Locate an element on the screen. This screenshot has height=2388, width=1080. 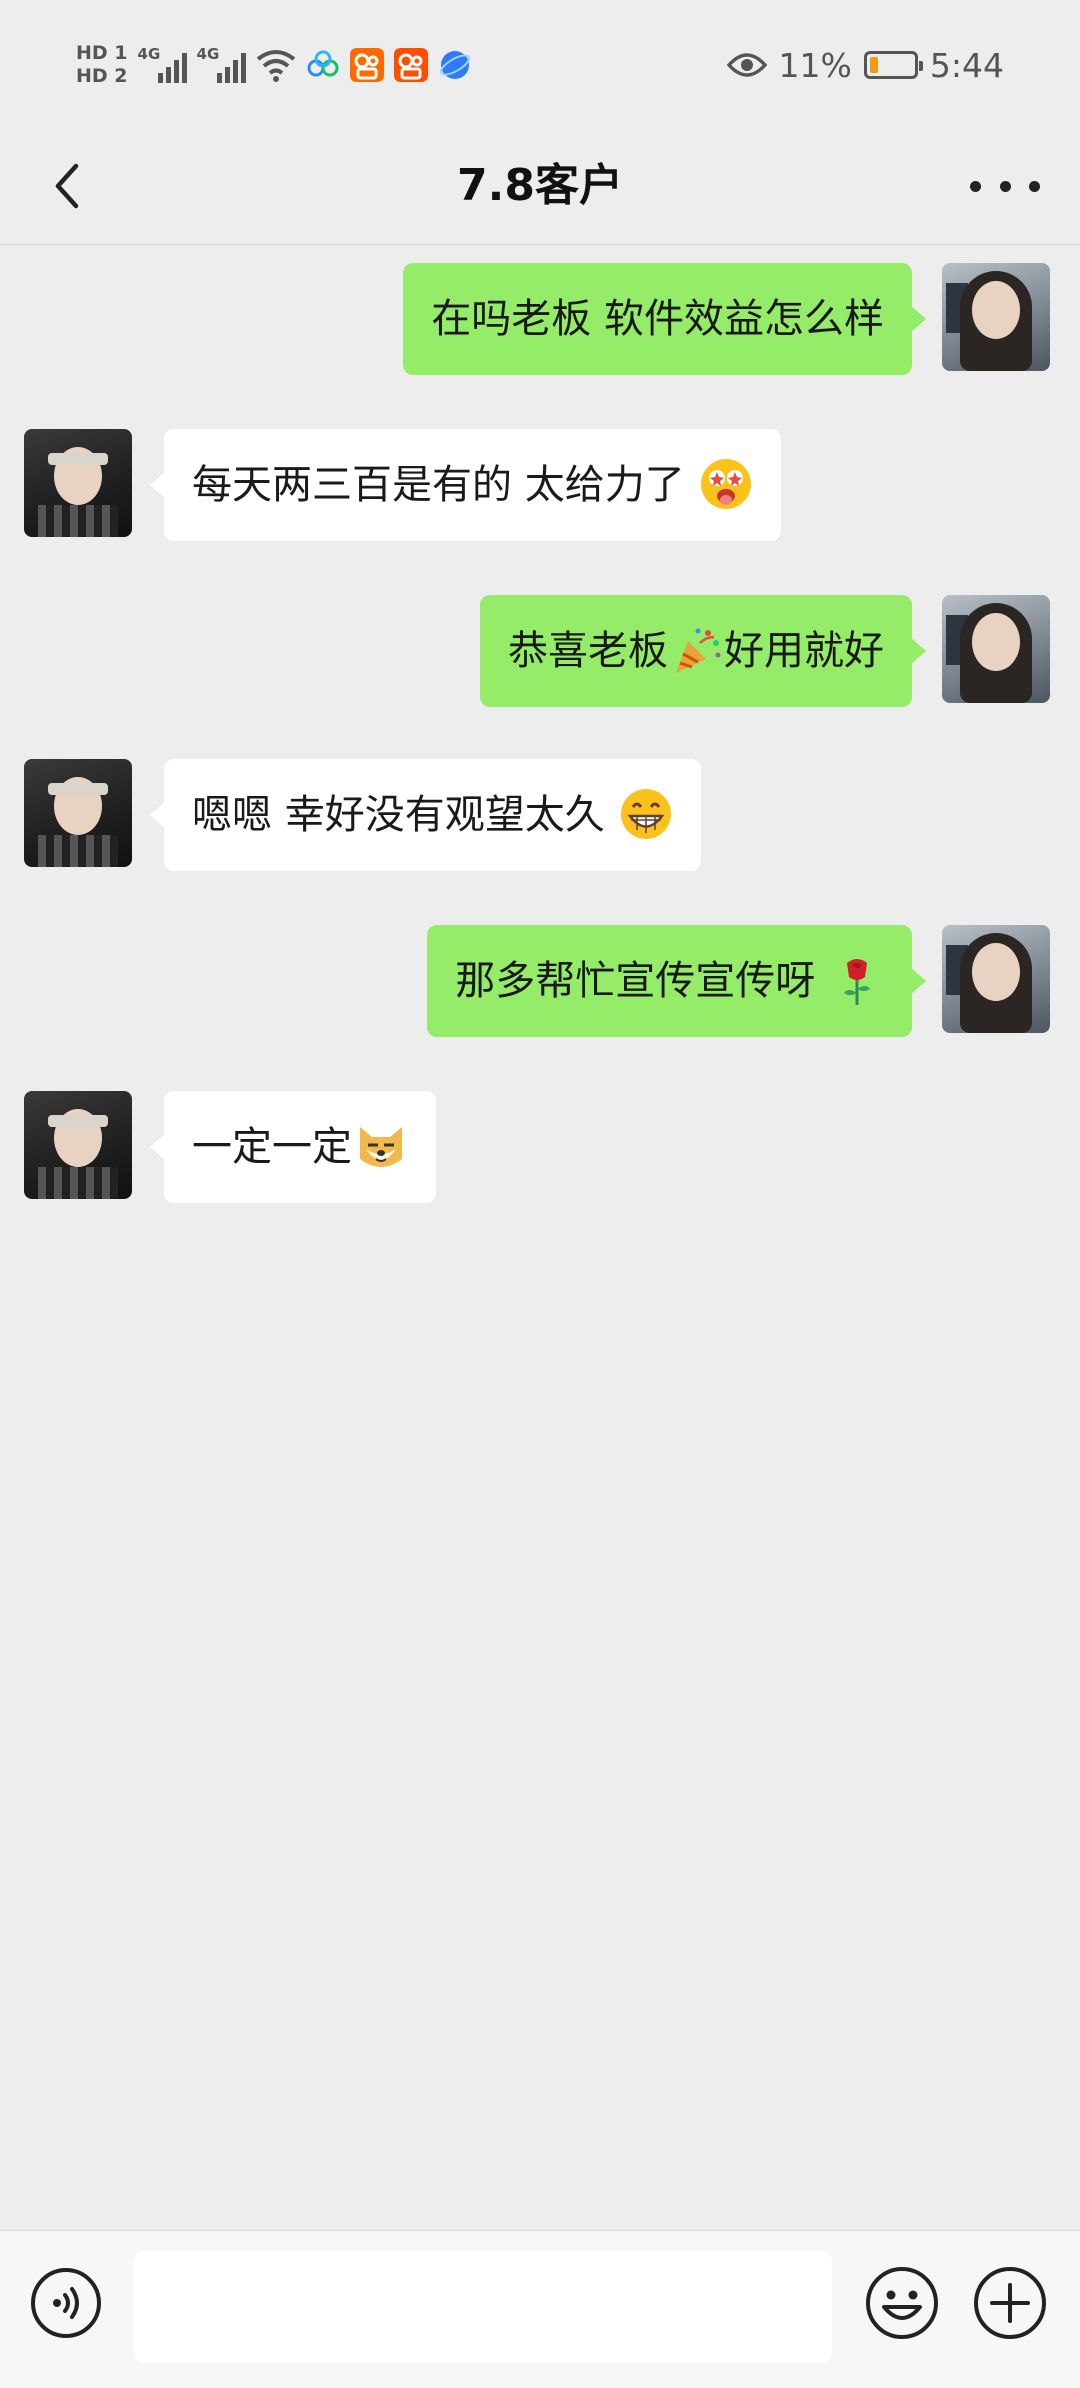
hd-indicator: HD 1 HD 2 is located at coordinates (102, 65).